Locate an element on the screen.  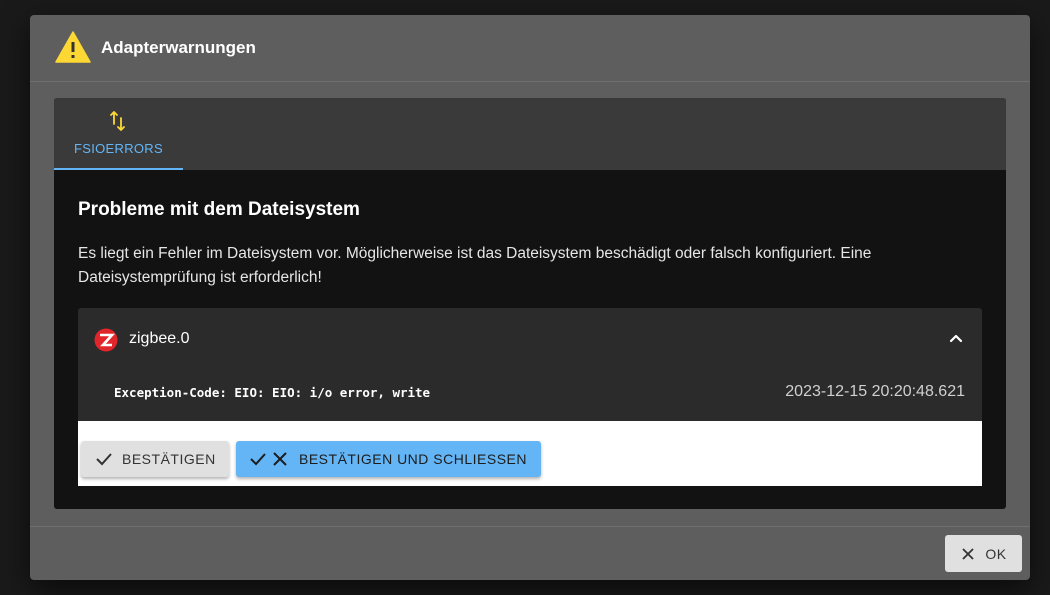
warning-triangle-icon is located at coordinates (73, 47).